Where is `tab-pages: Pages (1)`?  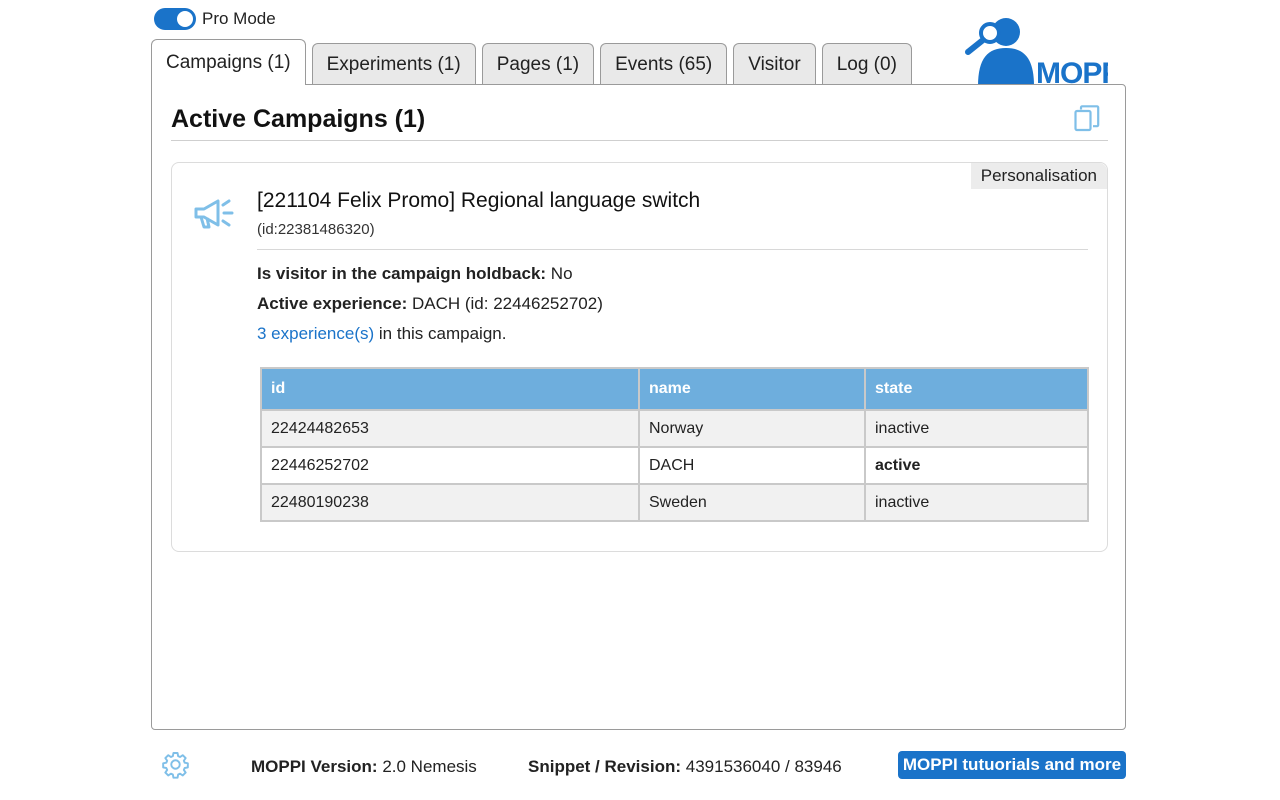 tab-pages: Pages (1) is located at coordinates (538, 64).